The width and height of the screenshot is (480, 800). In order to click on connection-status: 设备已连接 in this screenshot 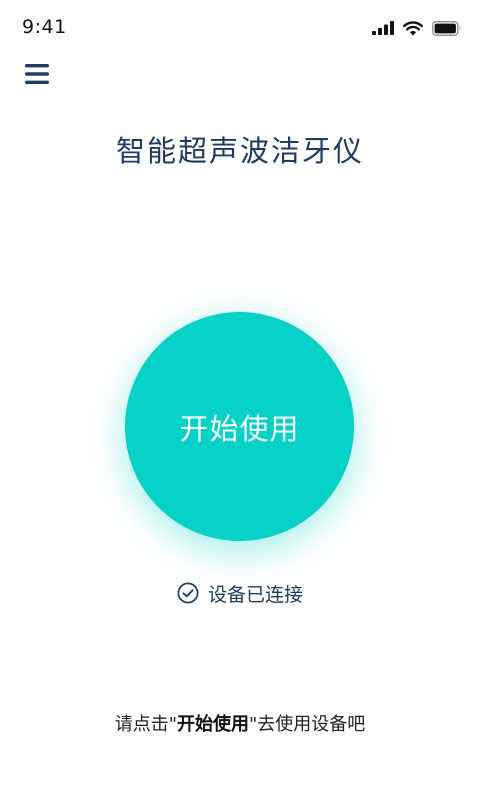, I will do `click(240, 593)`.